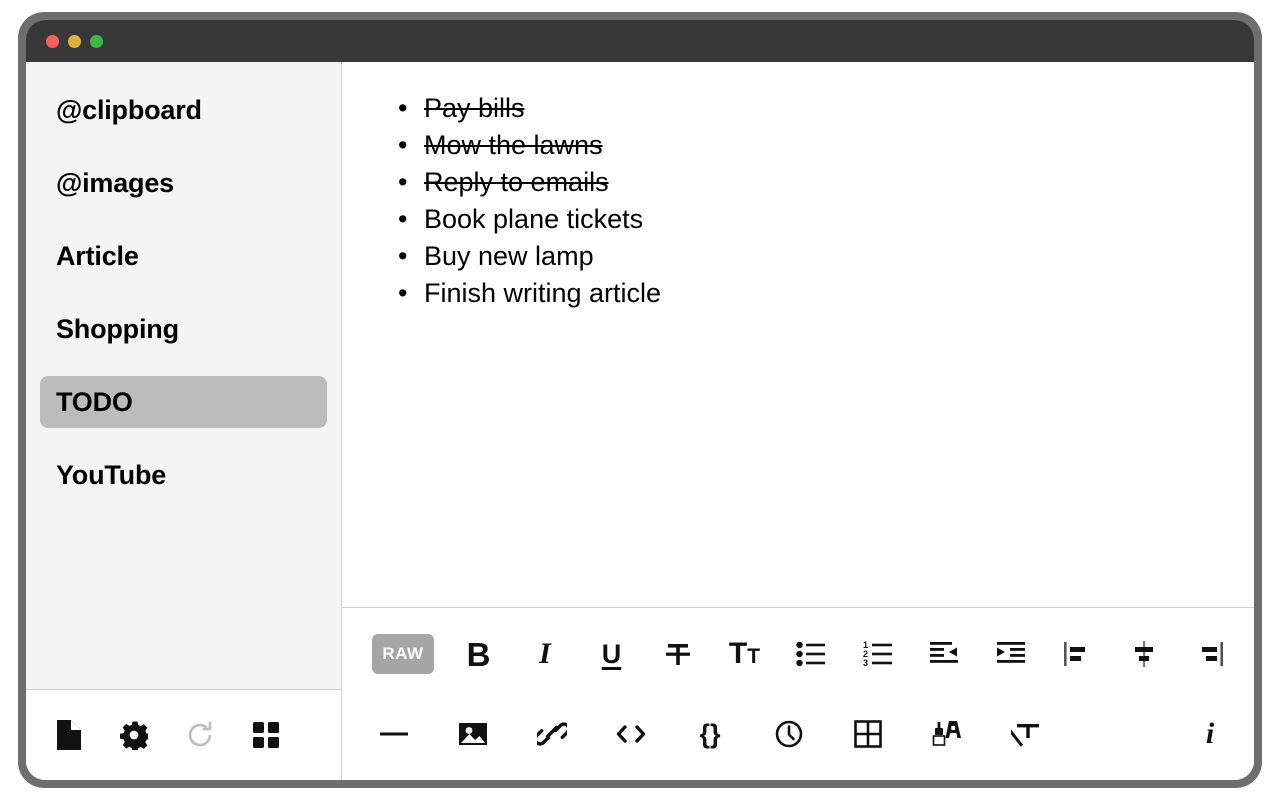 The height and width of the screenshot is (800, 1280). I want to click on underline-label: U, so click(611, 653).